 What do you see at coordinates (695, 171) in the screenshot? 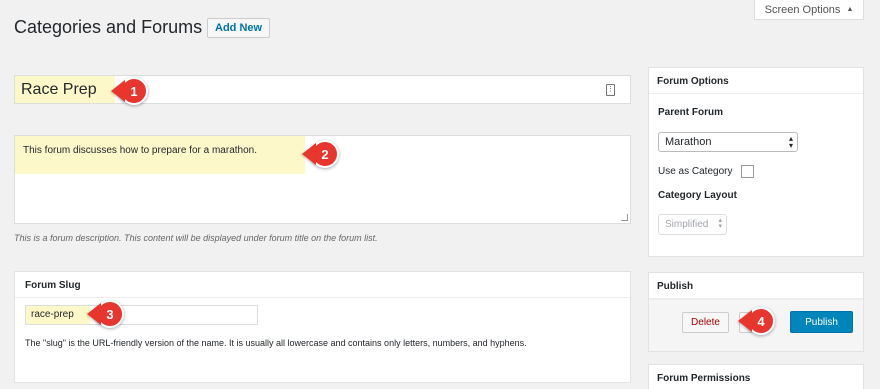
I see `use-as-category-label: Use as Category` at bounding box center [695, 171].